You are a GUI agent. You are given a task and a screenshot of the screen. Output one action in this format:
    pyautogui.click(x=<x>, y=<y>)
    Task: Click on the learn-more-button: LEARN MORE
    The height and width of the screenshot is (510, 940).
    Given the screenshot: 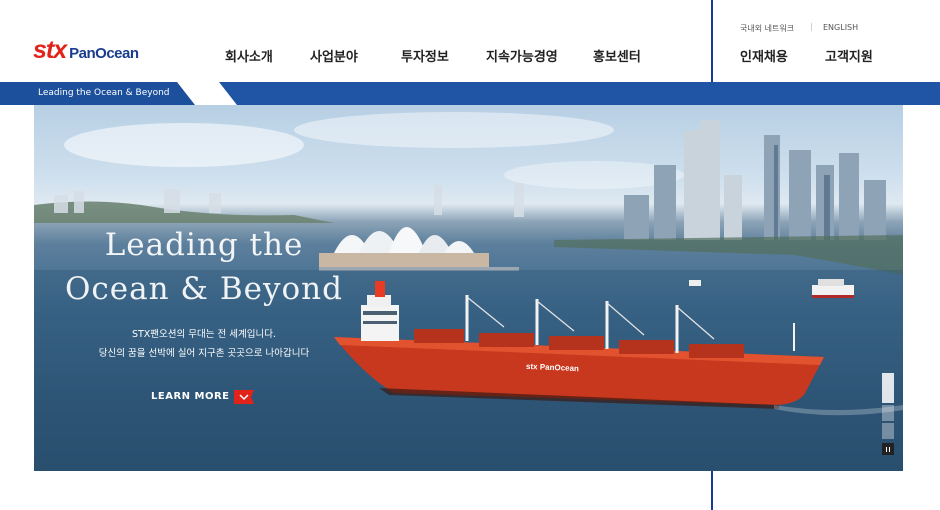 What is the action you would take?
    pyautogui.click(x=203, y=396)
    